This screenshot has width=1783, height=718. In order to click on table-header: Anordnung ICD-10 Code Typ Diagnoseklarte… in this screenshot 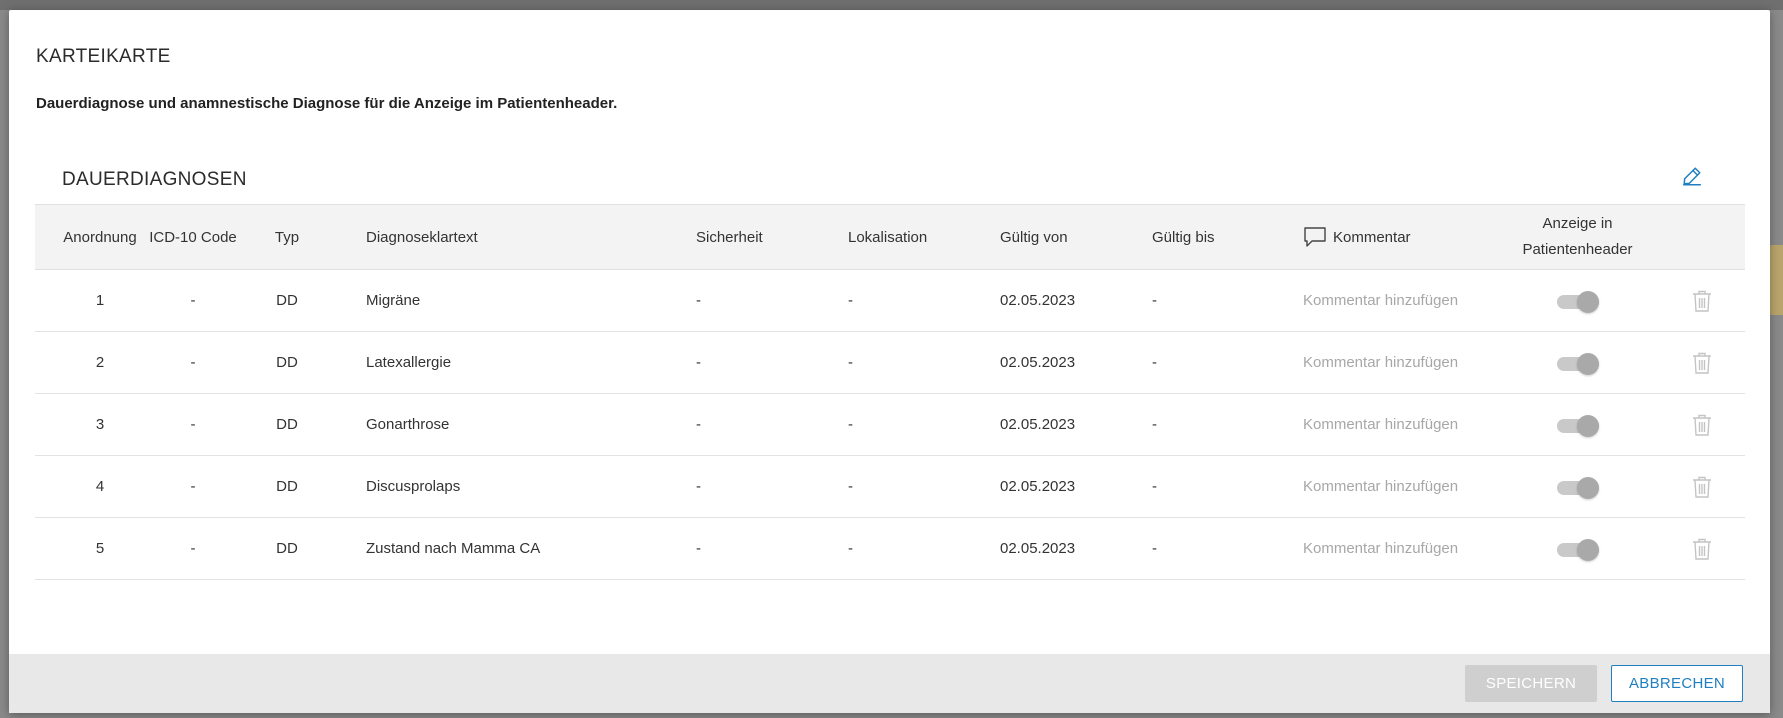, I will do `click(890, 237)`.